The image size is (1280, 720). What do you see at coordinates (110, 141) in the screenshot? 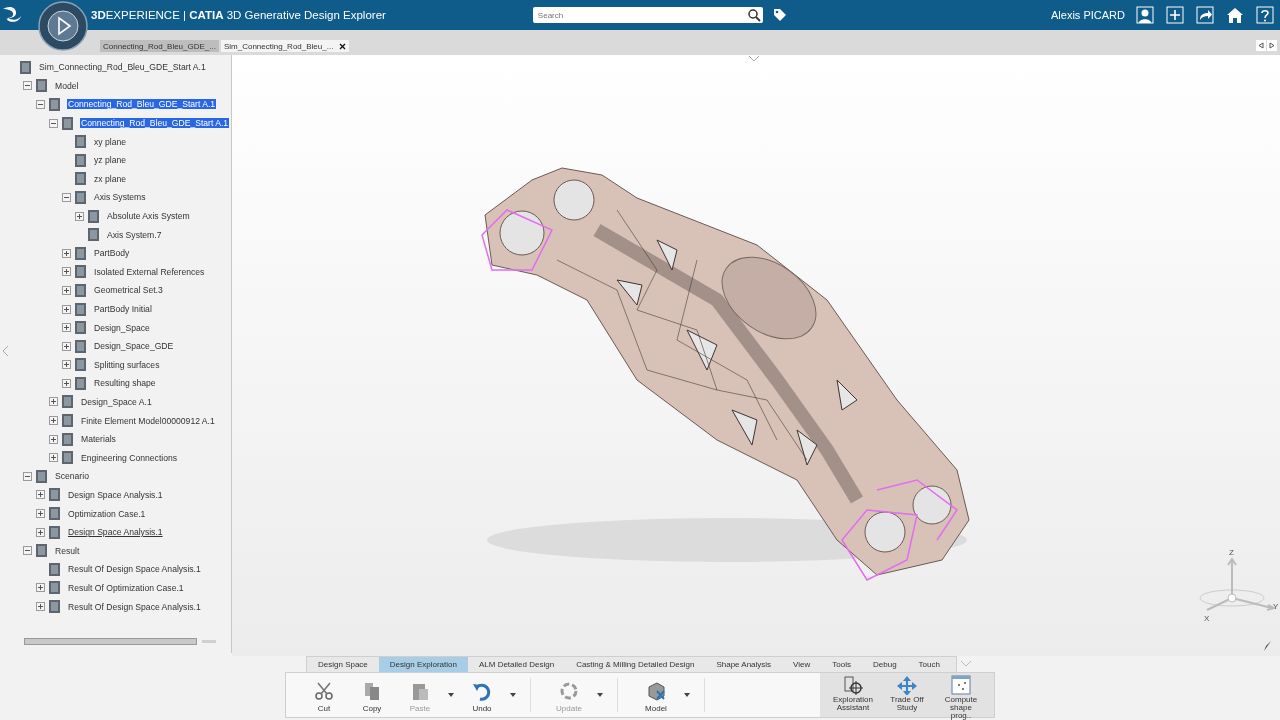
I see `tree-item: xy plane` at bounding box center [110, 141].